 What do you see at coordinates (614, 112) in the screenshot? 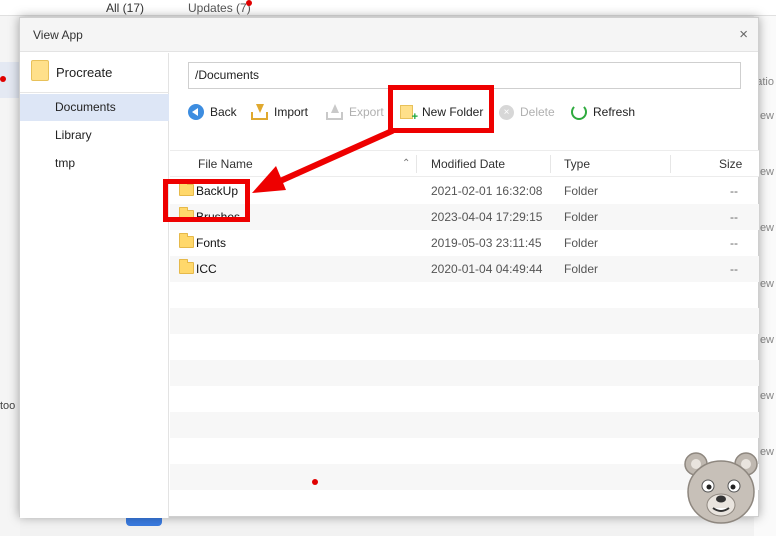
I see `refresh-label: Refresh` at bounding box center [614, 112].